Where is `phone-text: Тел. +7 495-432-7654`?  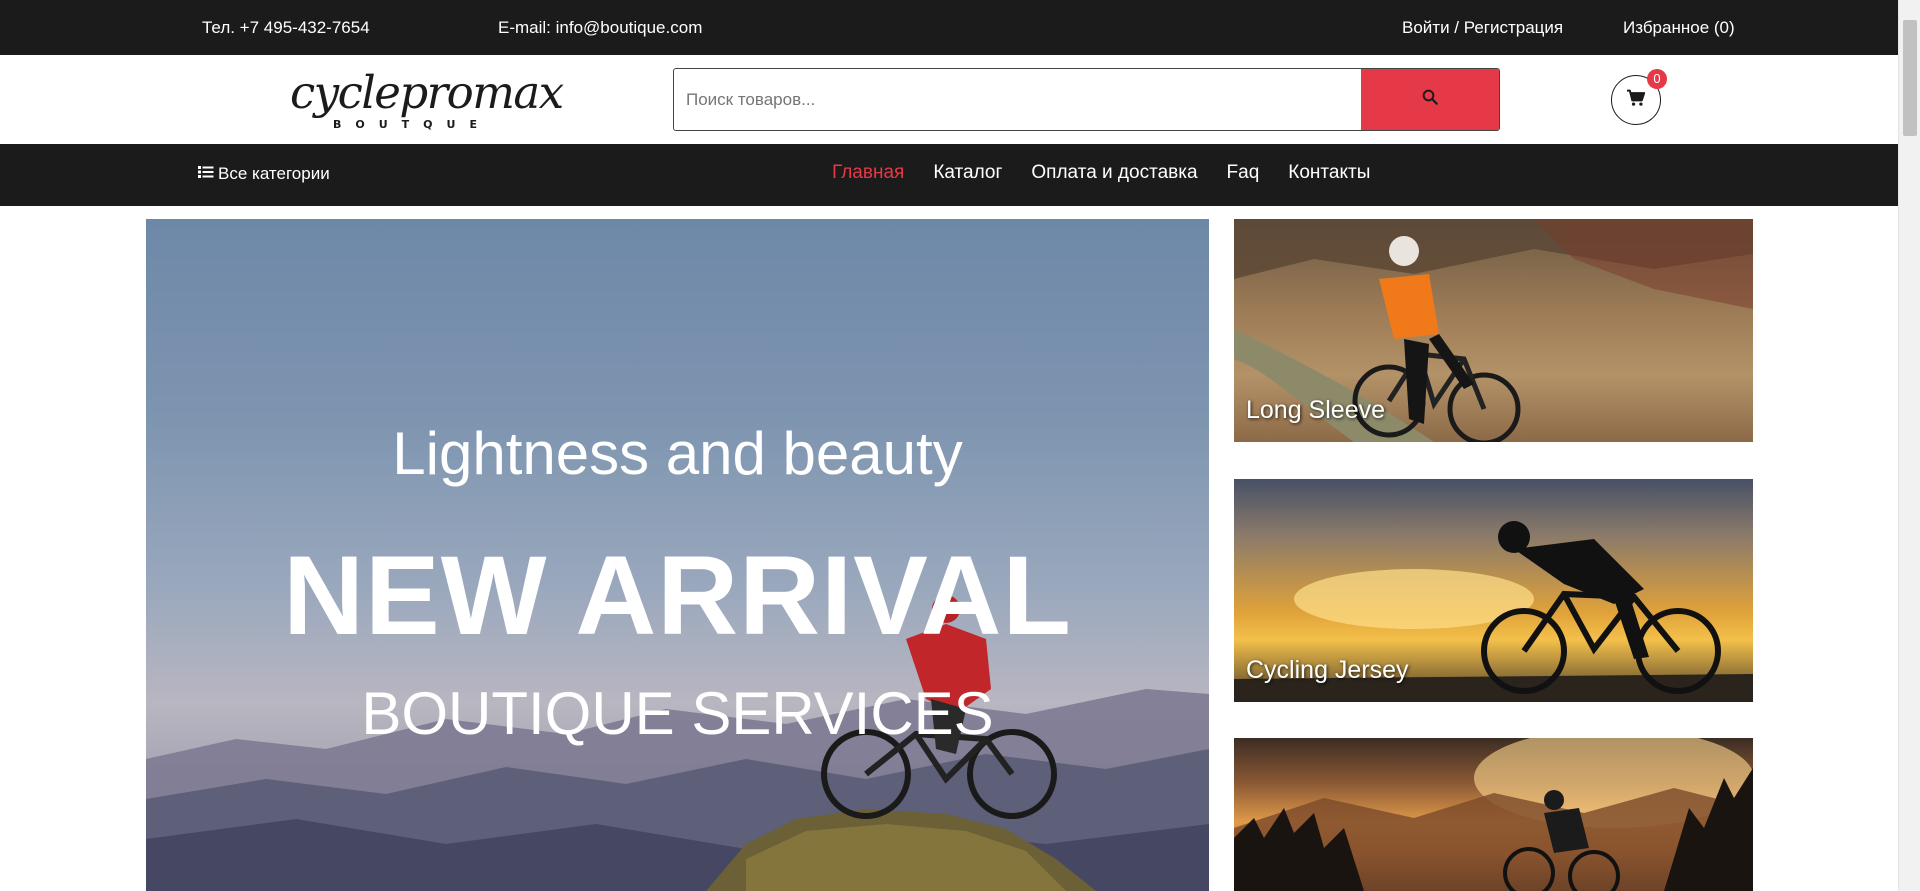
phone-text: Тел. +7 495-432-7654 is located at coordinates (286, 27).